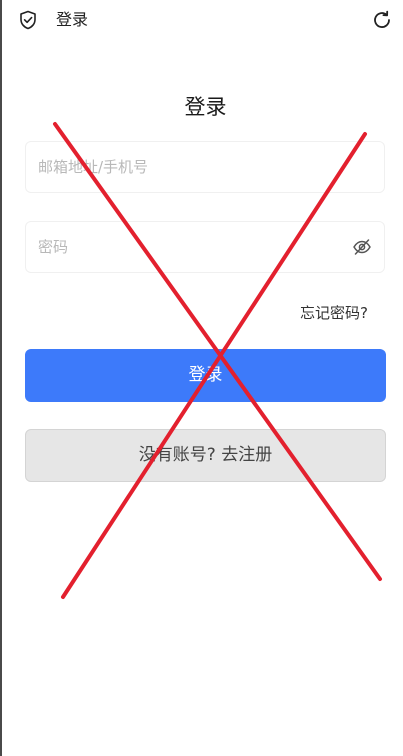 The width and height of the screenshot is (403, 756). Describe the element at coordinates (205, 375) in the screenshot. I see `login-button: 登录` at that location.